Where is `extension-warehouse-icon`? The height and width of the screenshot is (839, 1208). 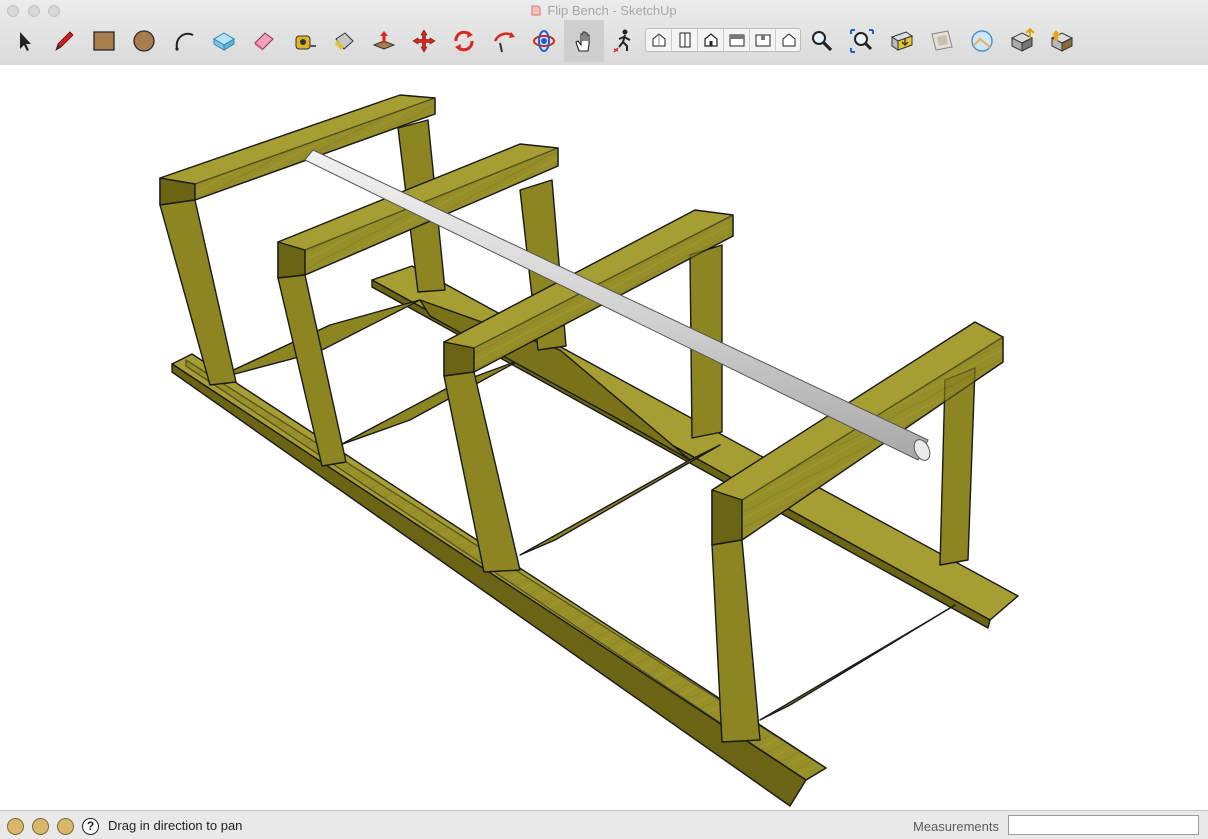 extension-warehouse-icon is located at coordinates (1062, 41).